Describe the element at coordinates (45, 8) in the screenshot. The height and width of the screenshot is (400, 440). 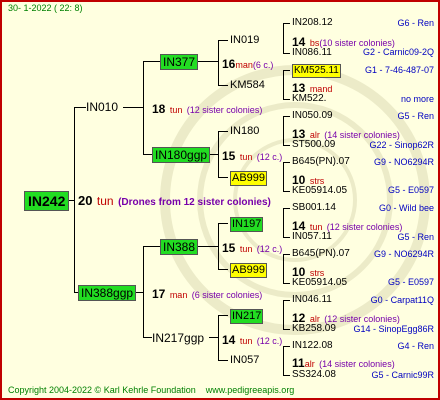
I see `header-date: 30- 1-2022 ( 22: 8)` at that location.